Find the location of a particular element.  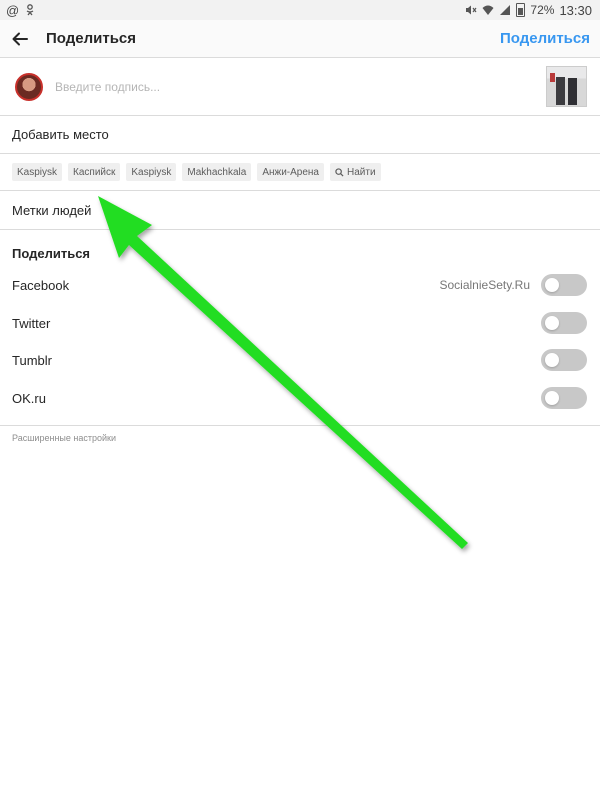

share-label: Facebook is located at coordinates (41, 285).